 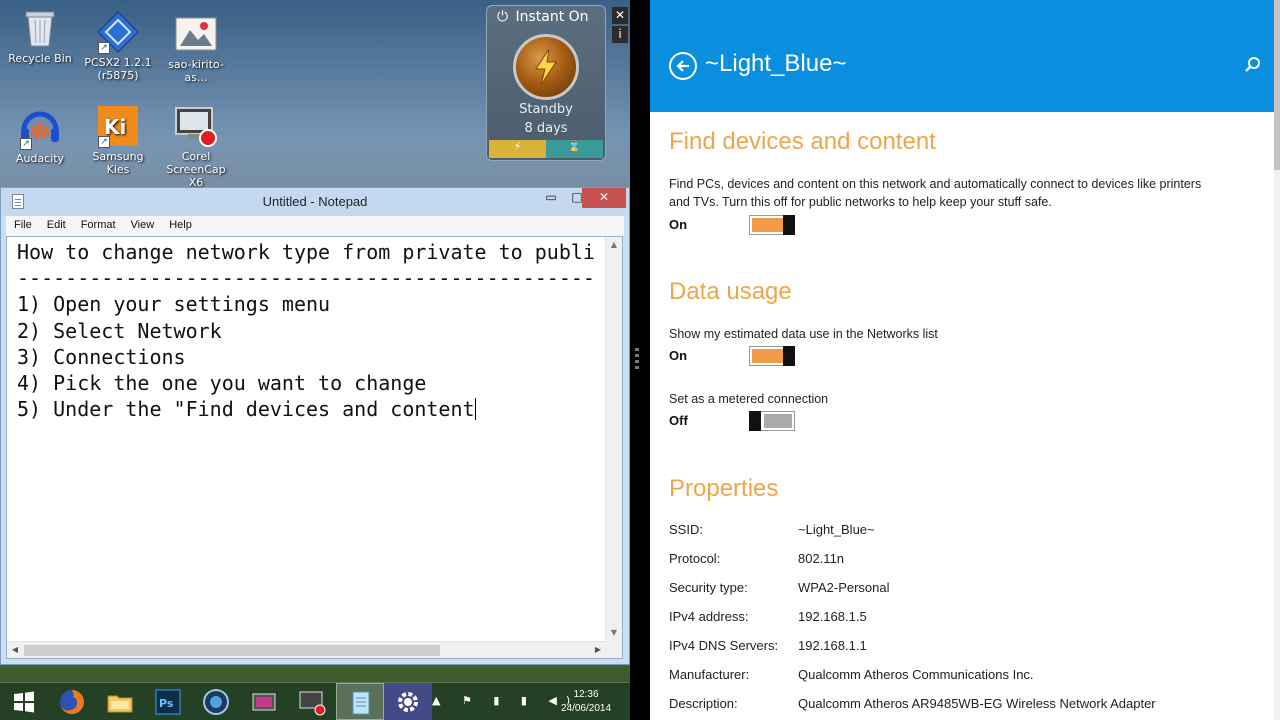 I want to click on property-key: Description:, so click(x=703, y=703).